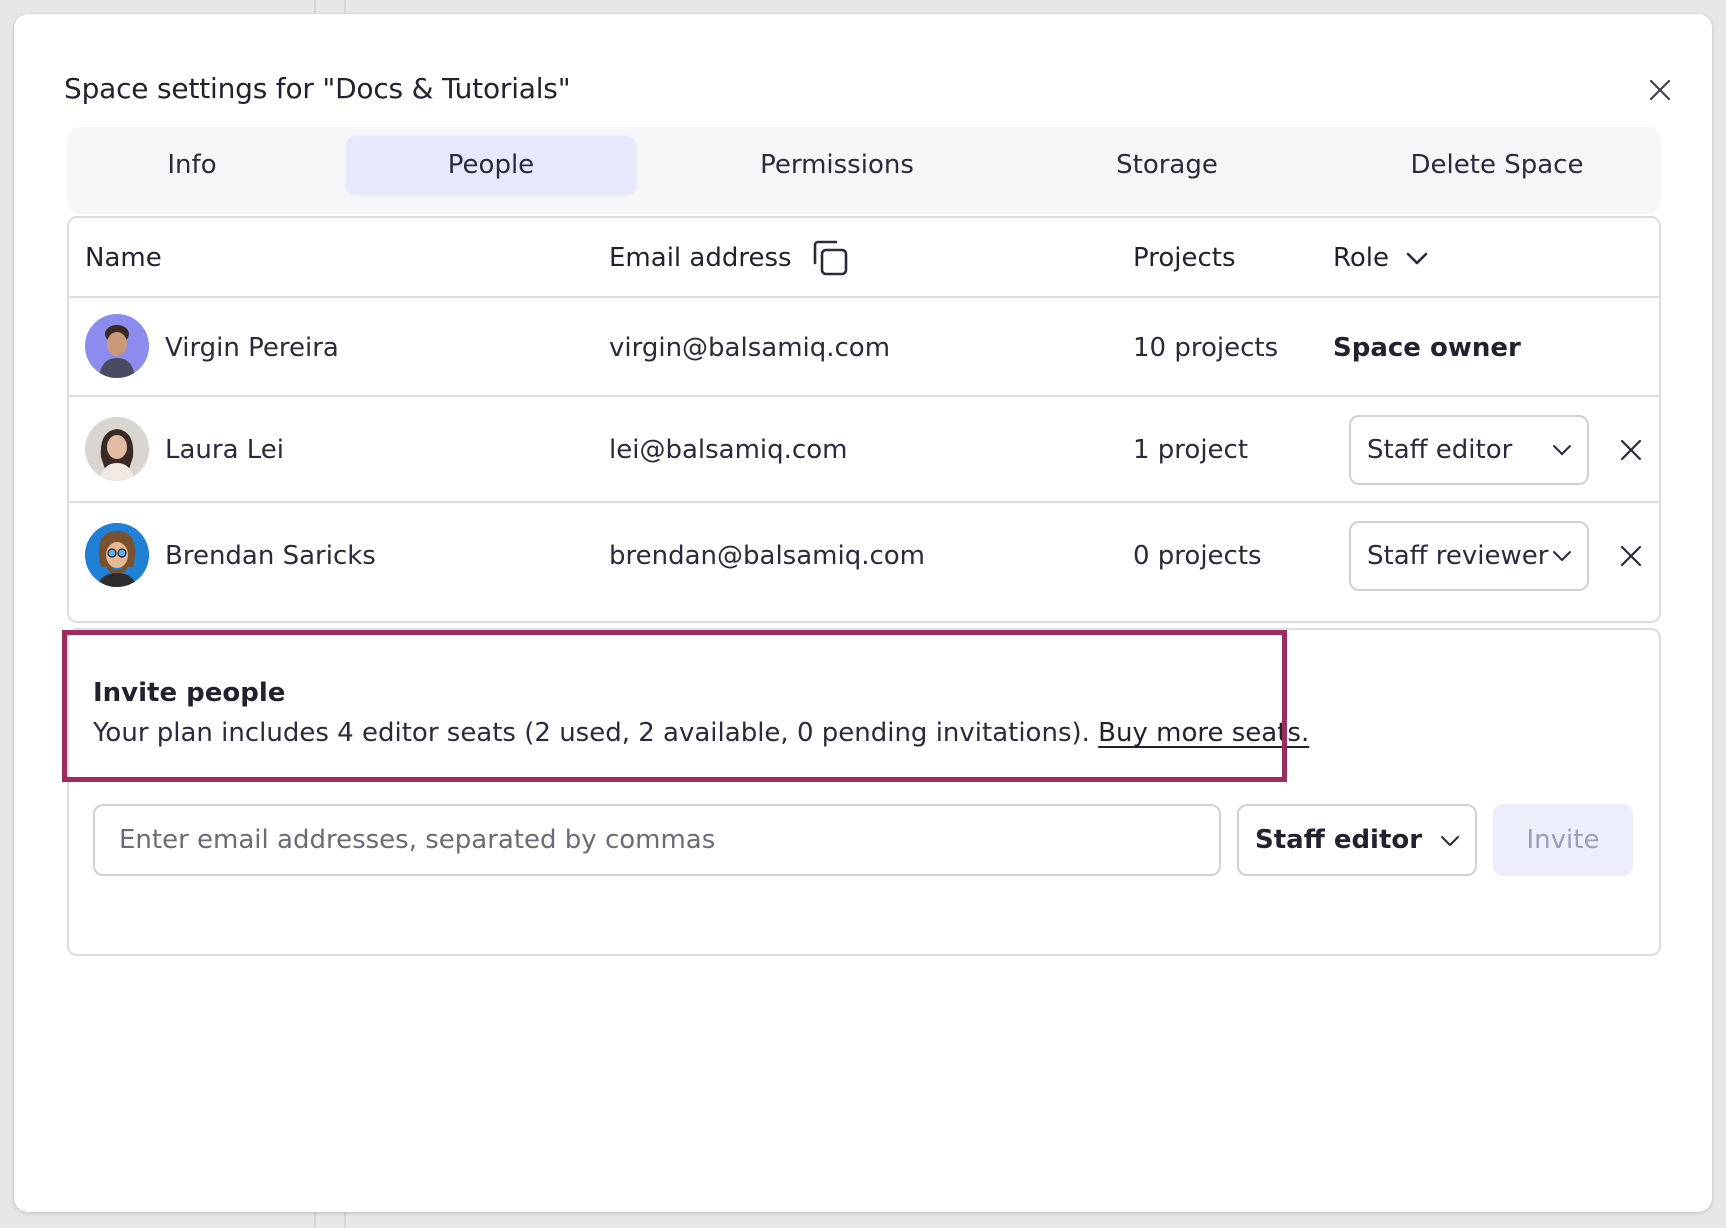  I want to click on invite-title: Invite people, so click(189, 693).